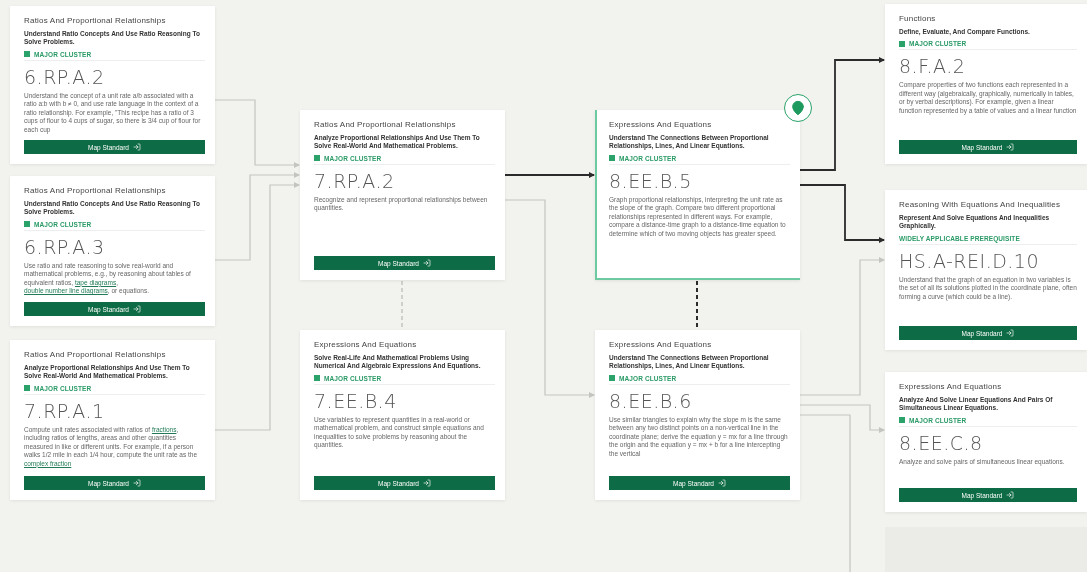 The image size is (1087, 572). What do you see at coordinates (651, 400) in the screenshot?
I see `standard-code: 8.EE.B.6` at bounding box center [651, 400].